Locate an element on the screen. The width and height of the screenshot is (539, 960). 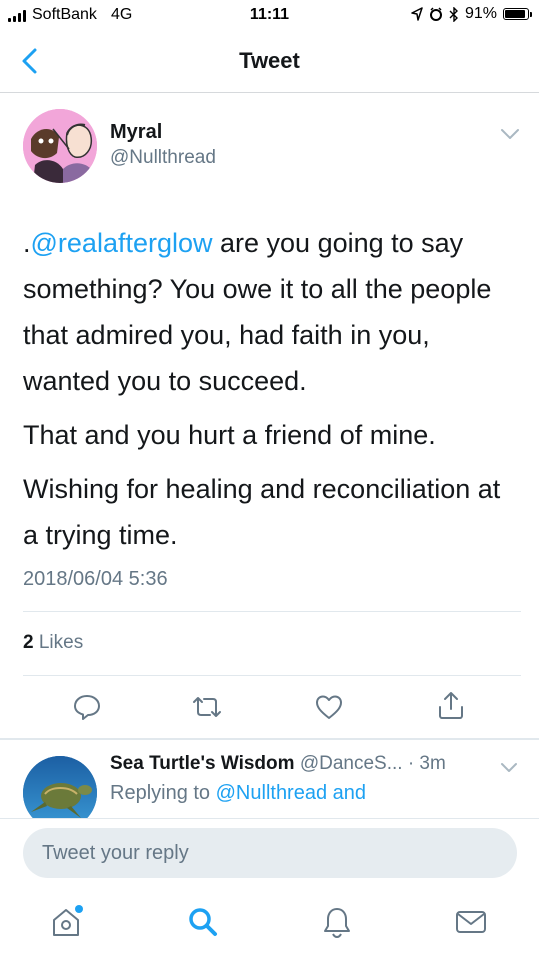
messages-icon is located at coordinates (471, 922).